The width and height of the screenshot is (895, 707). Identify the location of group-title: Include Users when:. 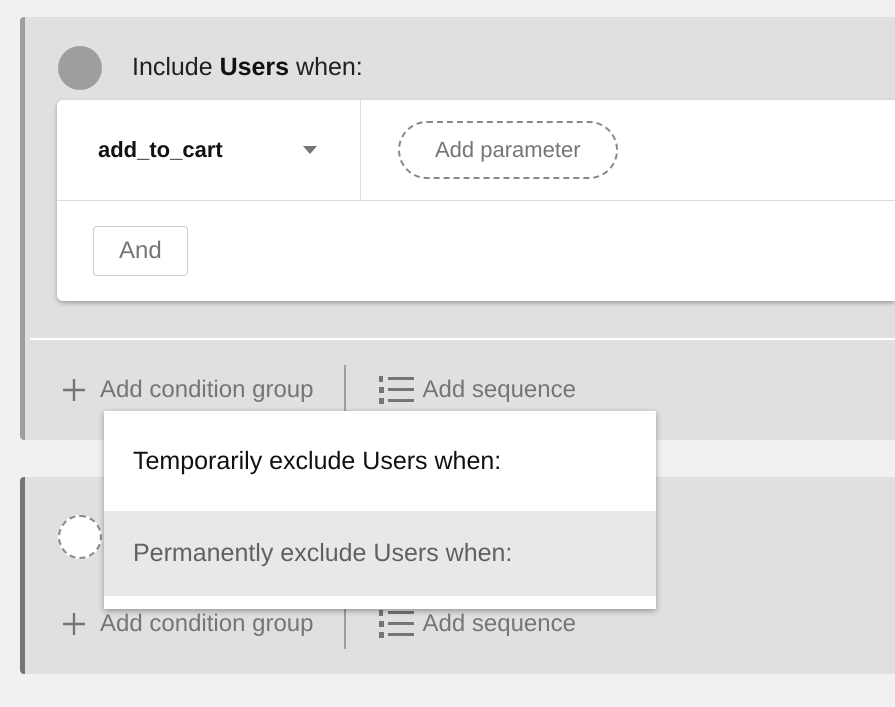
(247, 67).